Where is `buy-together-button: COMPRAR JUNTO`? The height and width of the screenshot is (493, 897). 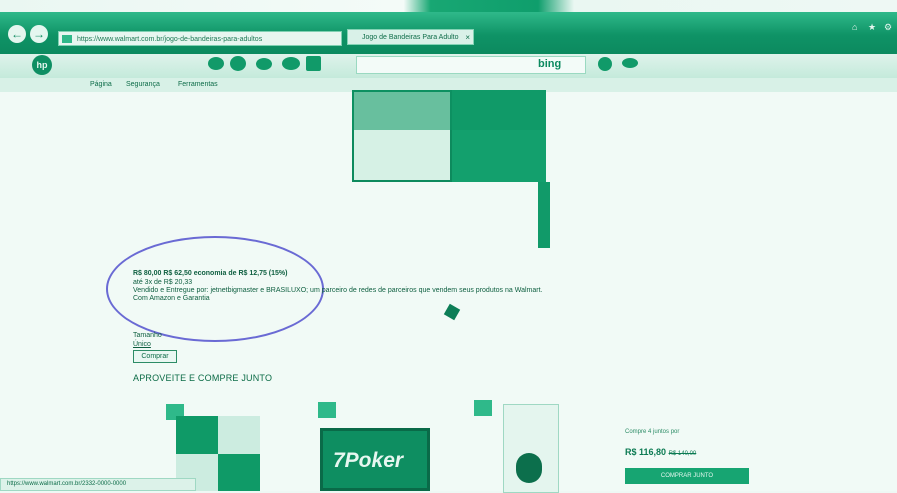
buy-together-button: COMPRAR JUNTO is located at coordinates (687, 476).